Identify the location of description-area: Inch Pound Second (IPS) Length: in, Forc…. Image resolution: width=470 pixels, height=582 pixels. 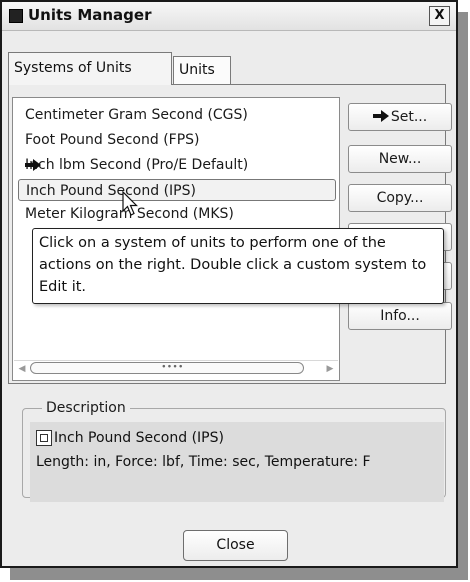
(237, 462).